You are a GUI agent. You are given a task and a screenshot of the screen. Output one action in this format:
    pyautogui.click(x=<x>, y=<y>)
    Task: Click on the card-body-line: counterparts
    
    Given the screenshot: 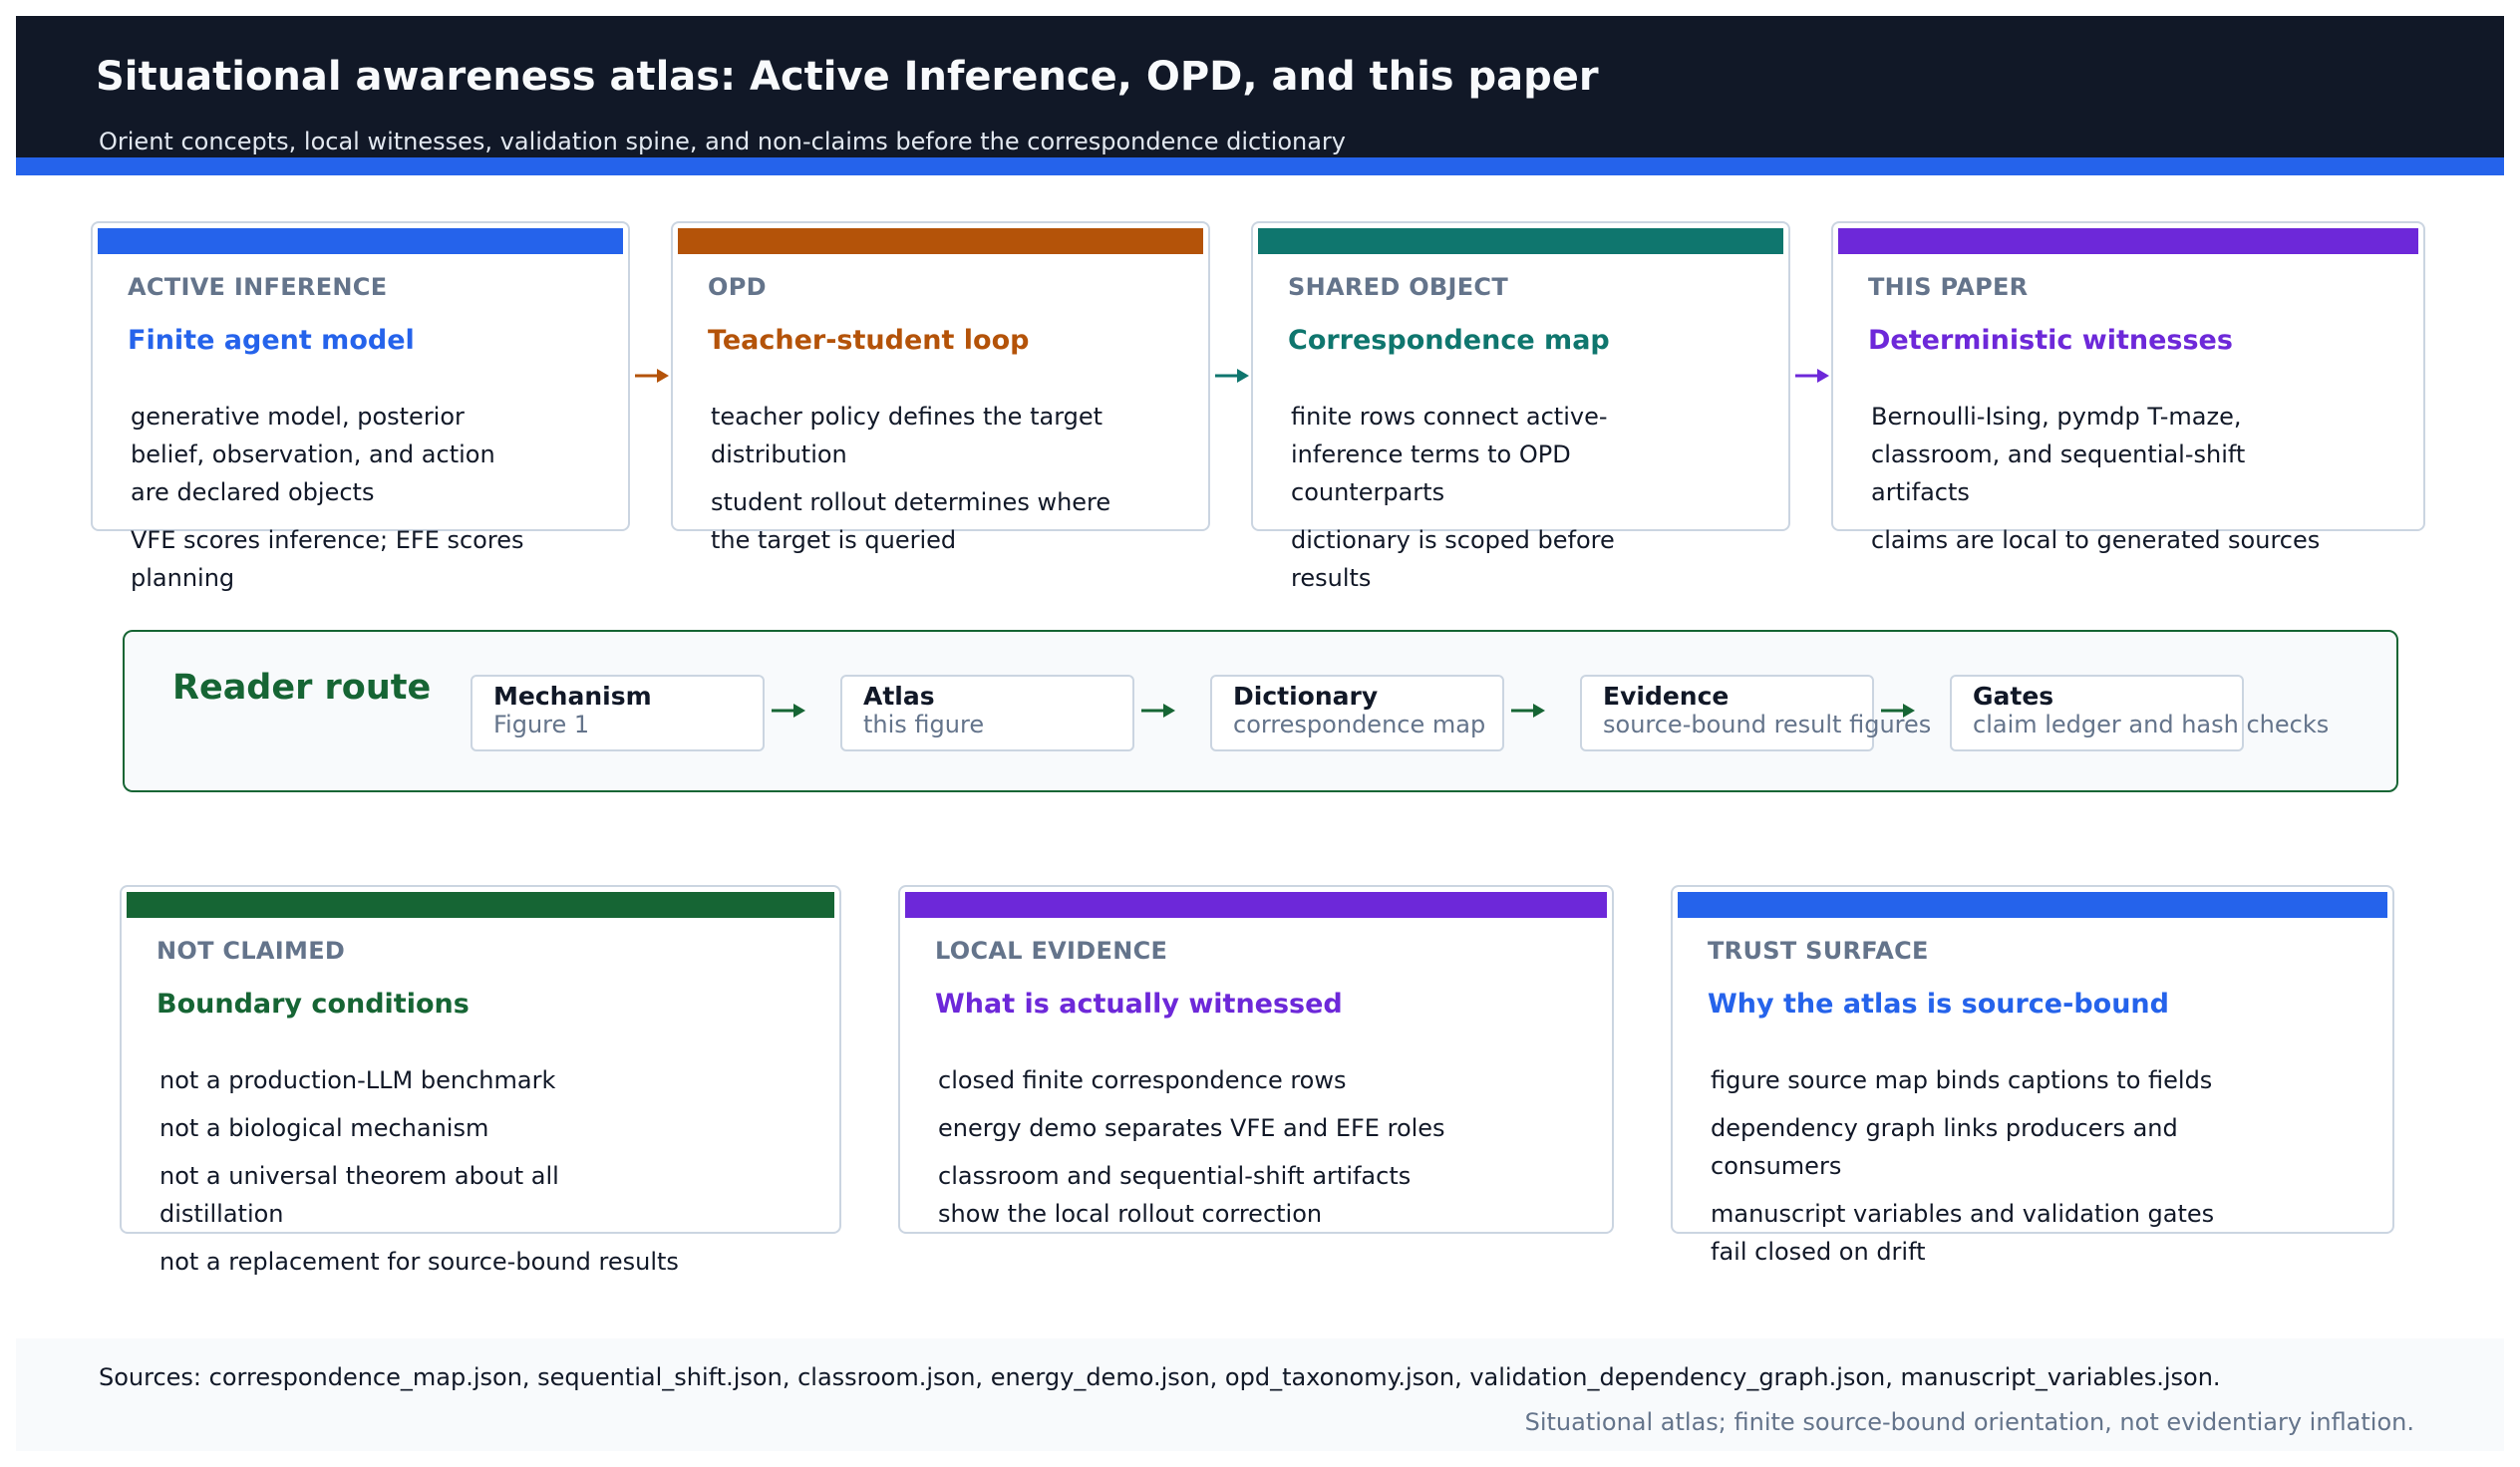 What is the action you would take?
    pyautogui.click(x=1368, y=492)
    